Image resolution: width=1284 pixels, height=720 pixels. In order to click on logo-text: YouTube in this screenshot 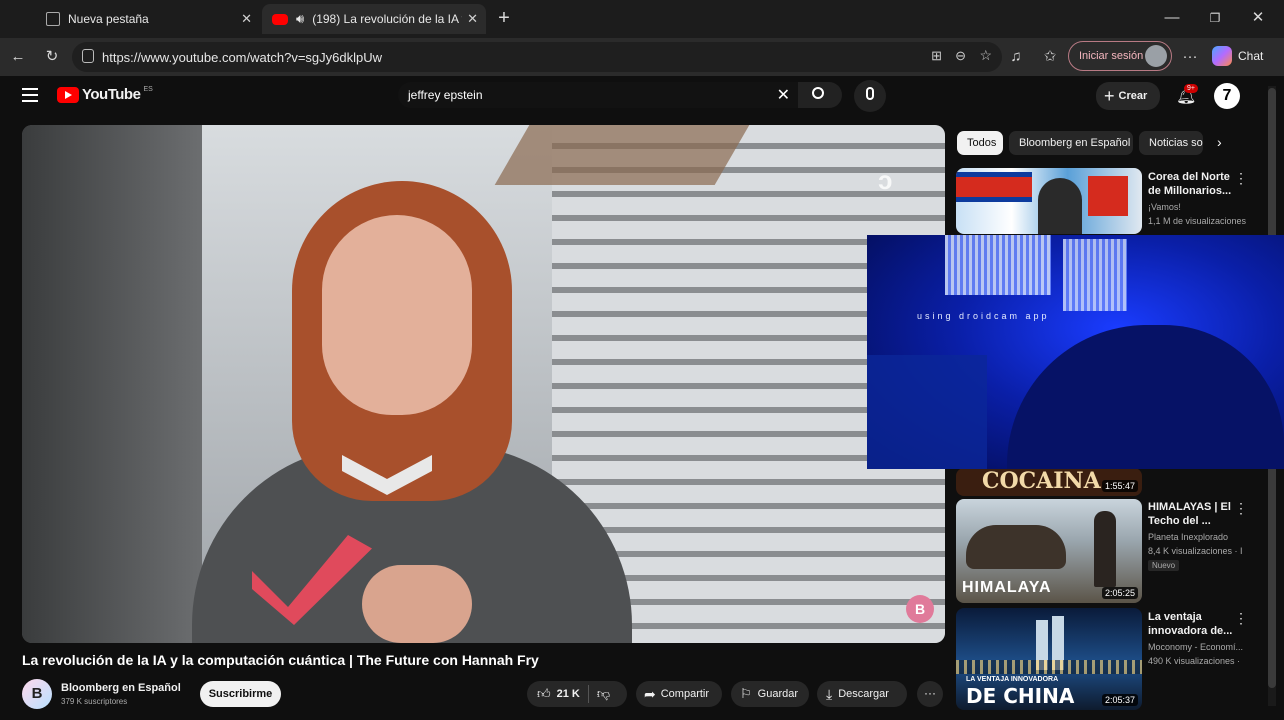, I will do `click(111, 94)`.